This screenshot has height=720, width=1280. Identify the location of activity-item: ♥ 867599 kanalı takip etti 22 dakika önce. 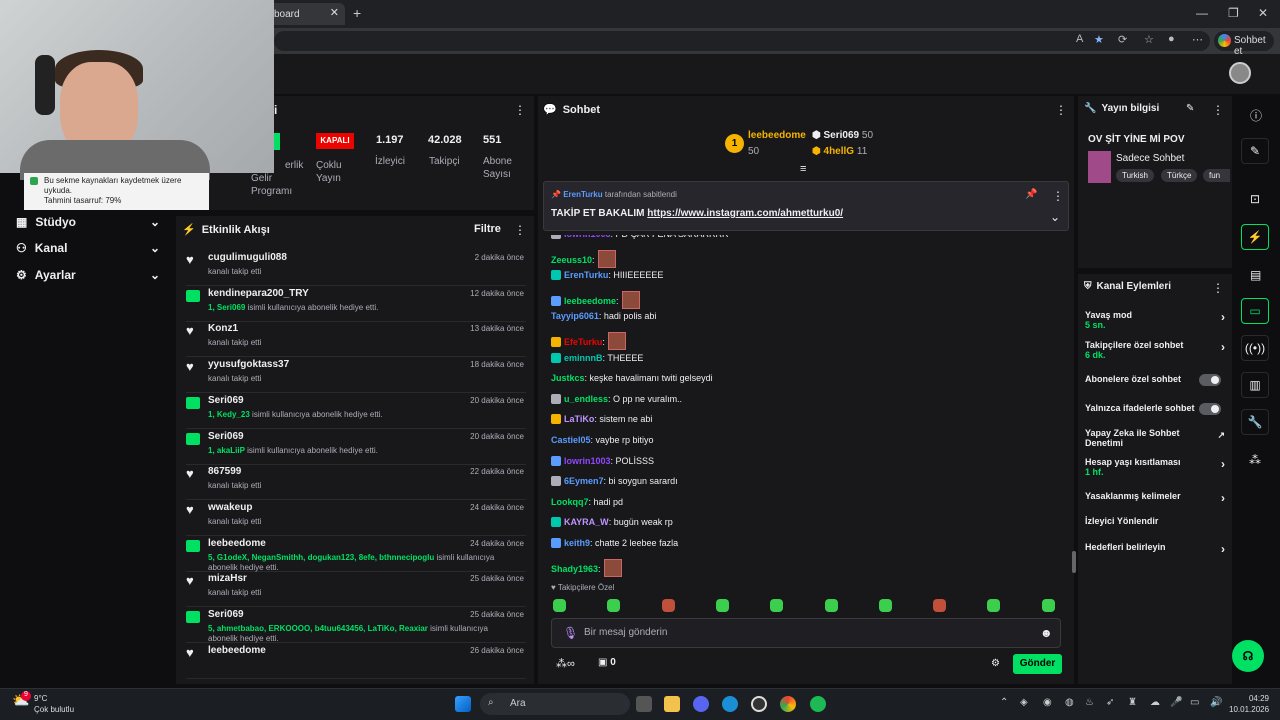
(356, 482).